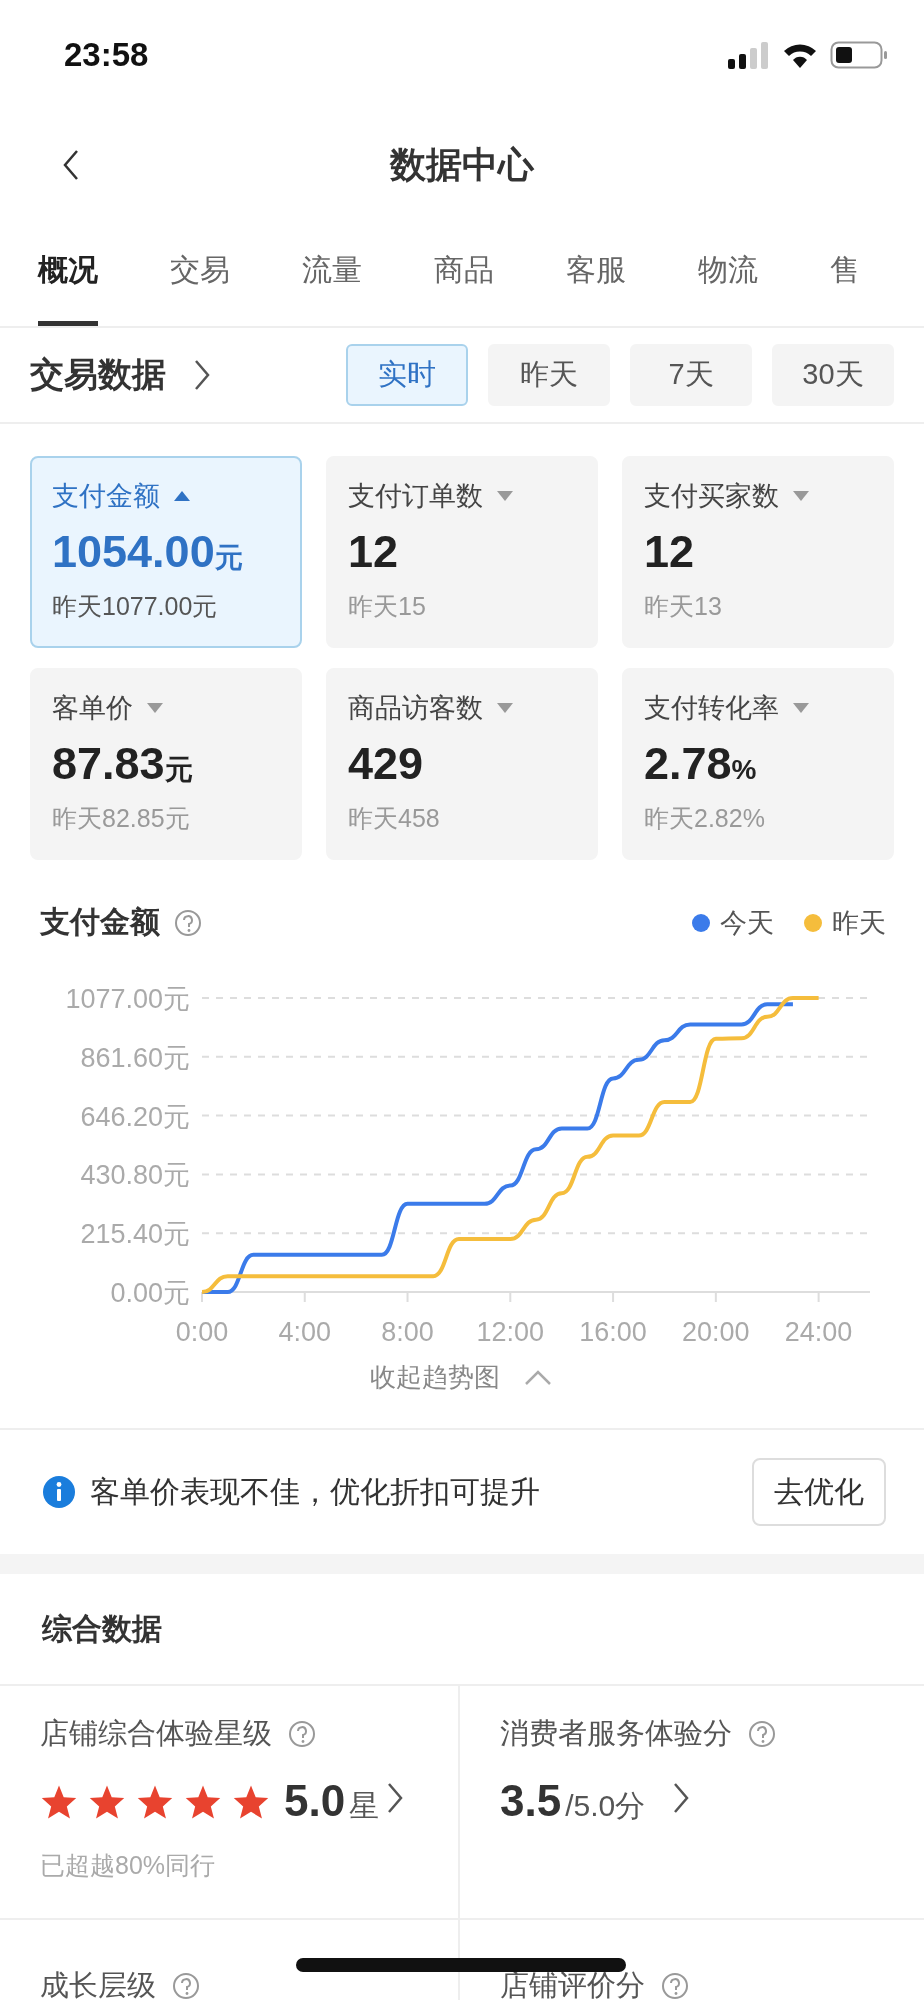 Image resolution: width=924 pixels, height=2000 pixels. What do you see at coordinates (701, 764) in the screenshot?
I see `metric-value: 2.78%` at bounding box center [701, 764].